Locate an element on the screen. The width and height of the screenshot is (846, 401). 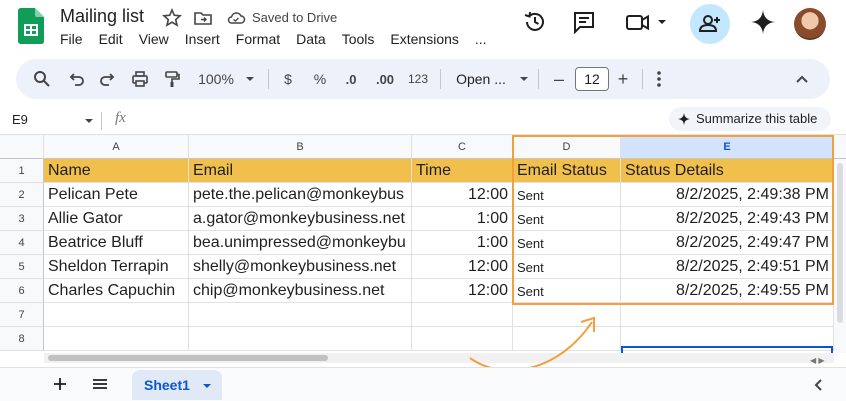
cell-name: Charles Capuchin is located at coordinates (116, 291).